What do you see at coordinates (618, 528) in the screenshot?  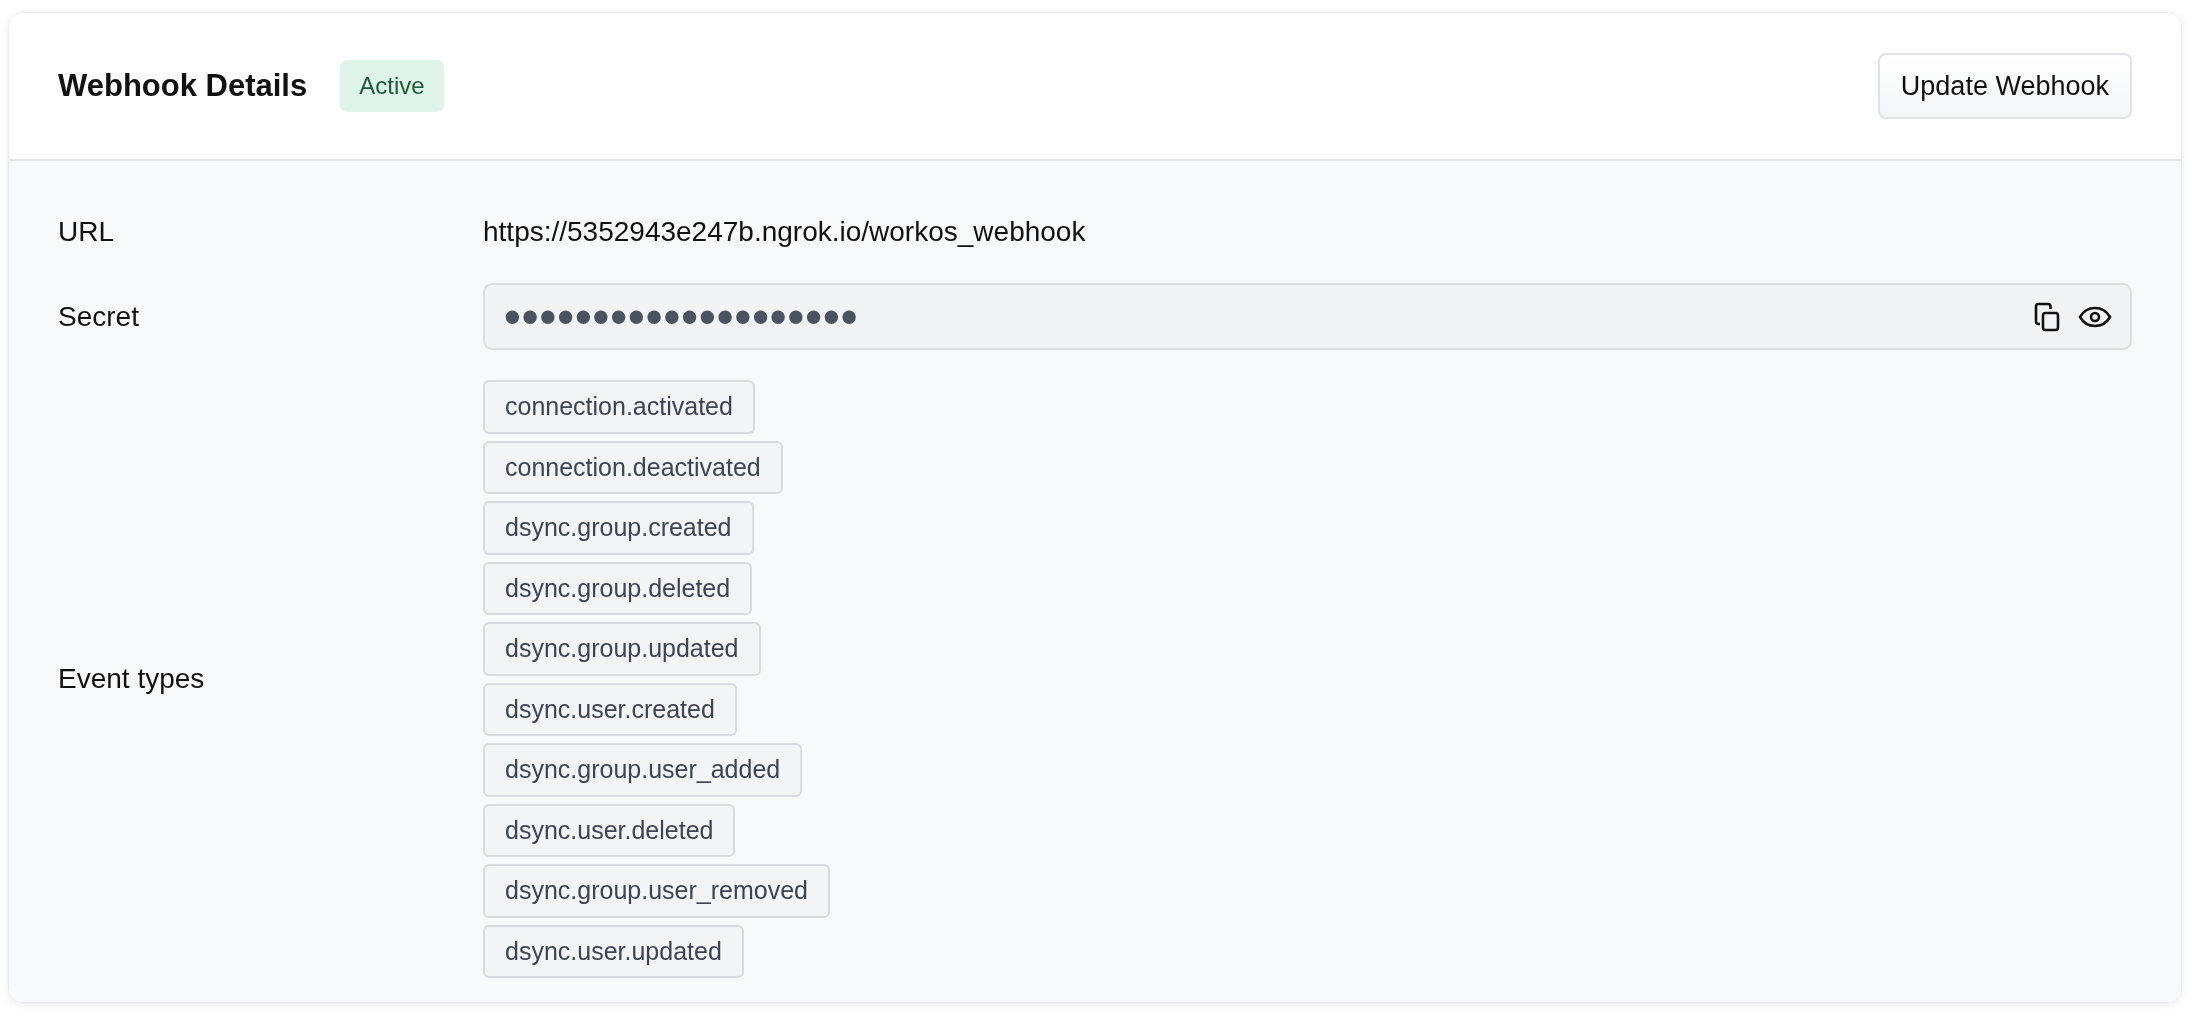 I see `event-type-tag: dsync.group.created` at bounding box center [618, 528].